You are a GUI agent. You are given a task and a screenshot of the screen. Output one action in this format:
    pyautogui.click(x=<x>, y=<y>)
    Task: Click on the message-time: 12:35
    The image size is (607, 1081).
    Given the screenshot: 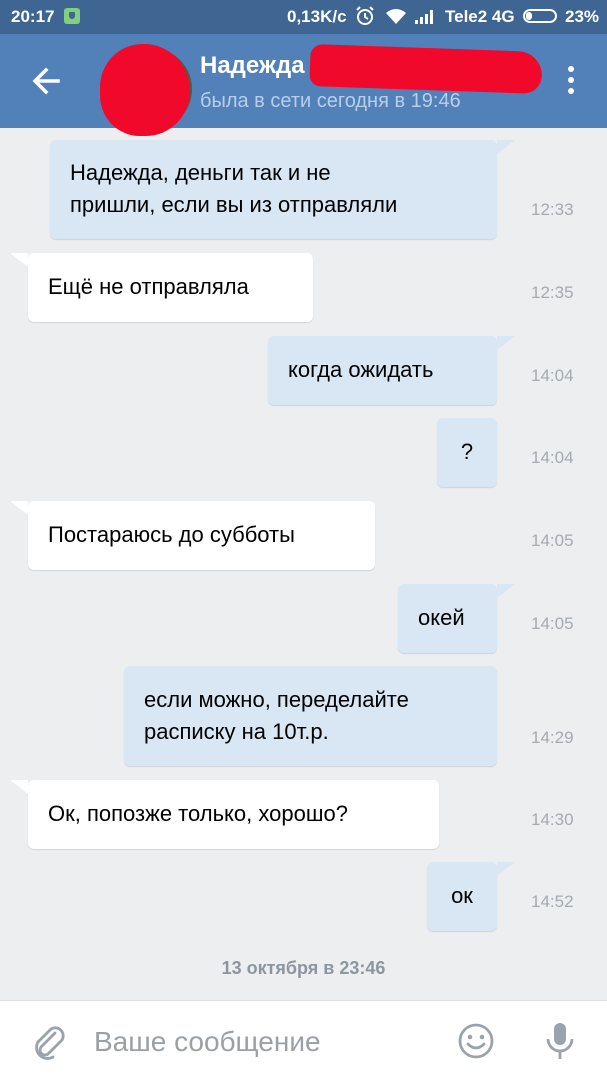 What is the action you would take?
    pyautogui.click(x=552, y=292)
    